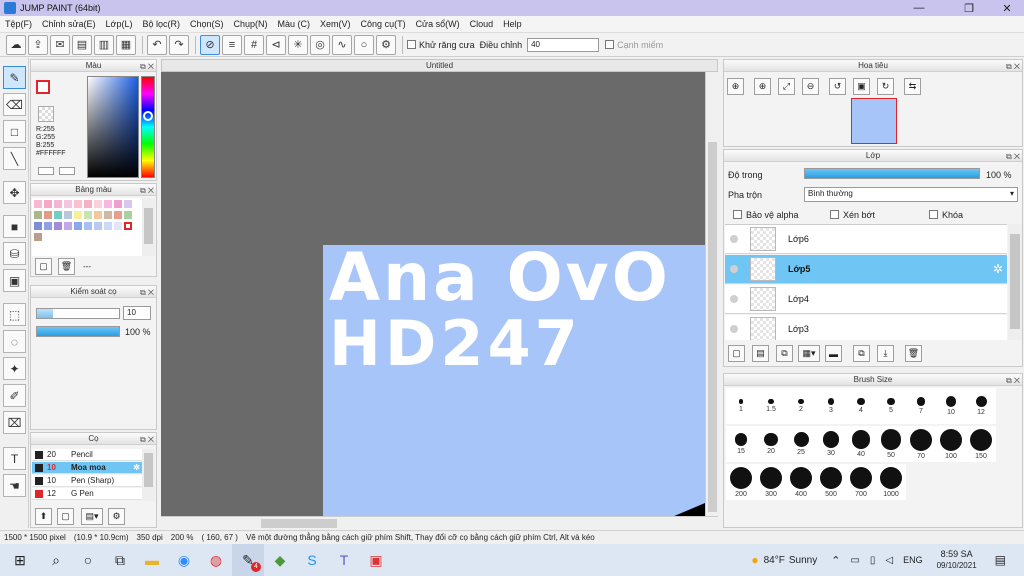 The image size is (1024, 576). Describe the element at coordinates (43, 516) in the screenshot. I see `brush-add-icon: ⬆` at that location.